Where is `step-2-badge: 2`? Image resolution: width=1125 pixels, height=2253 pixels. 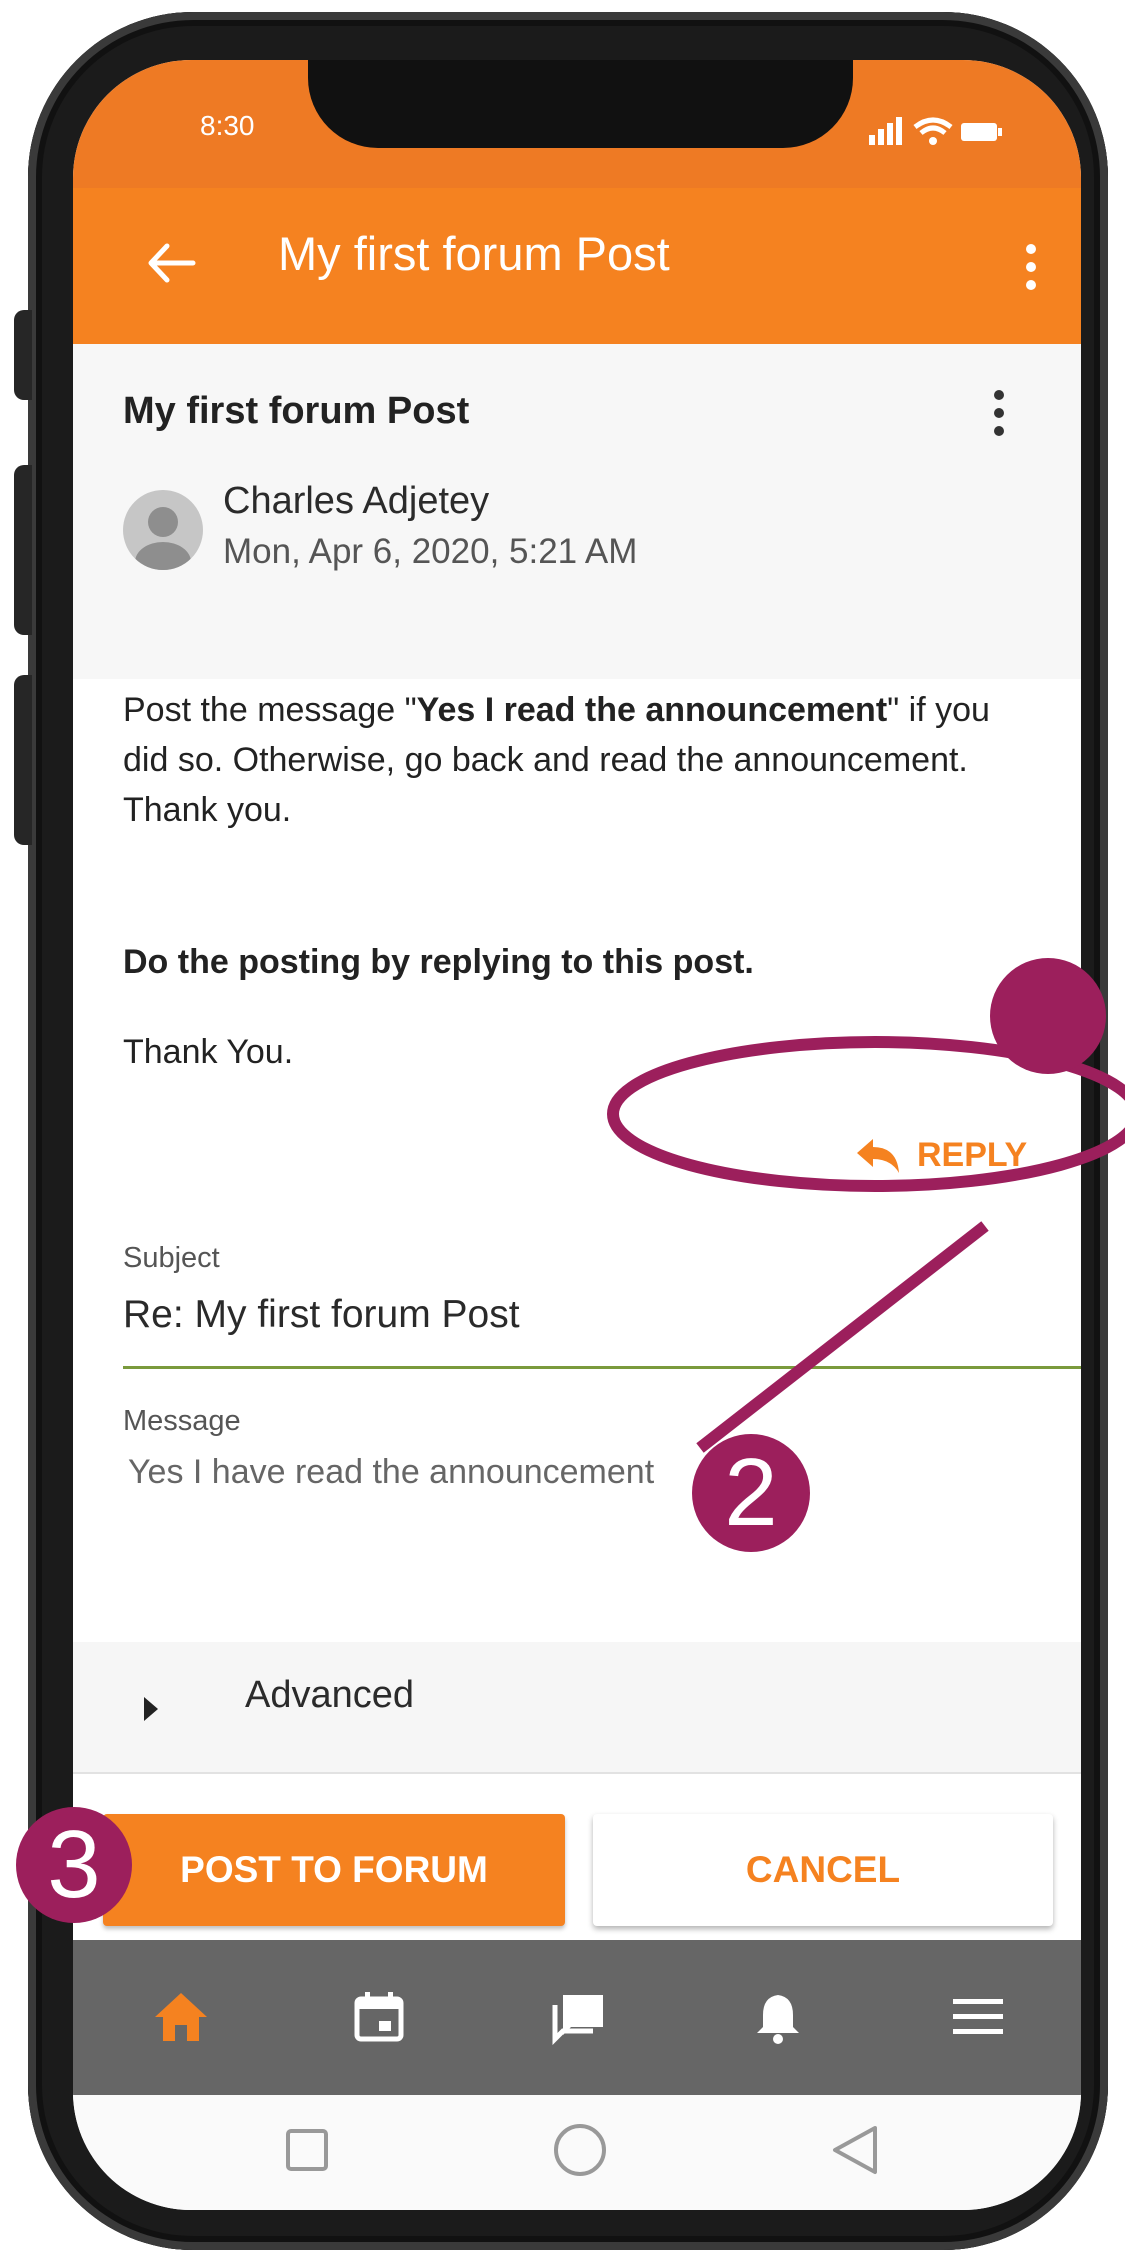
step-2-badge: 2 is located at coordinates (751, 1493).